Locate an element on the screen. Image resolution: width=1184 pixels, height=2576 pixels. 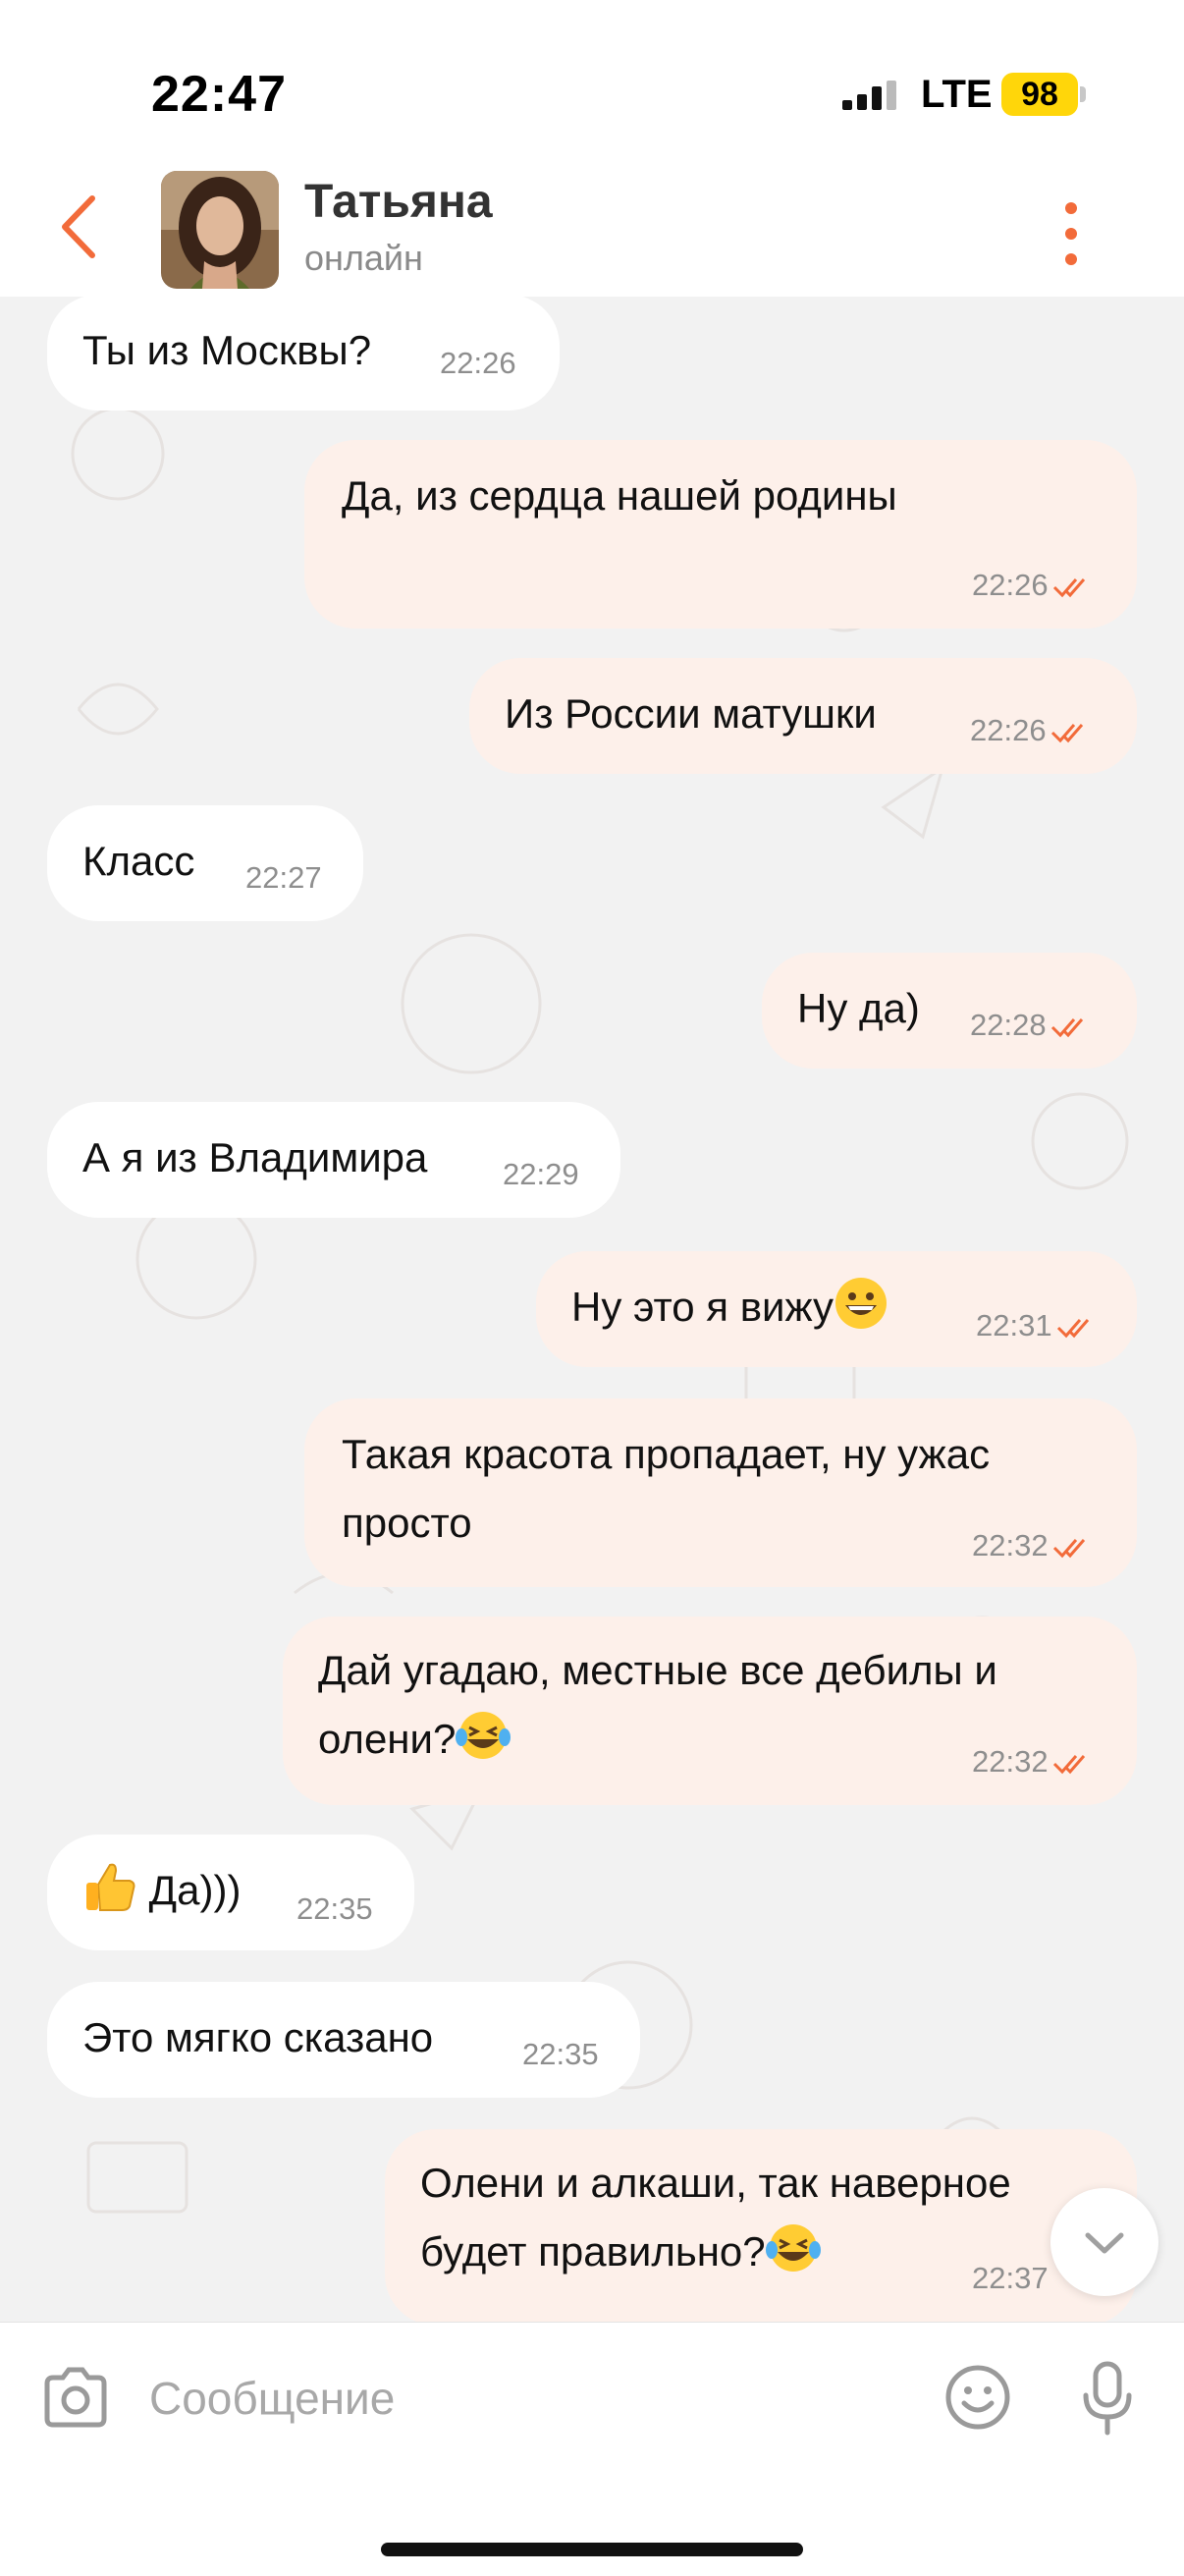
message-text: Олени и алкаши, так наверное is located at coordinates (715, 2183).